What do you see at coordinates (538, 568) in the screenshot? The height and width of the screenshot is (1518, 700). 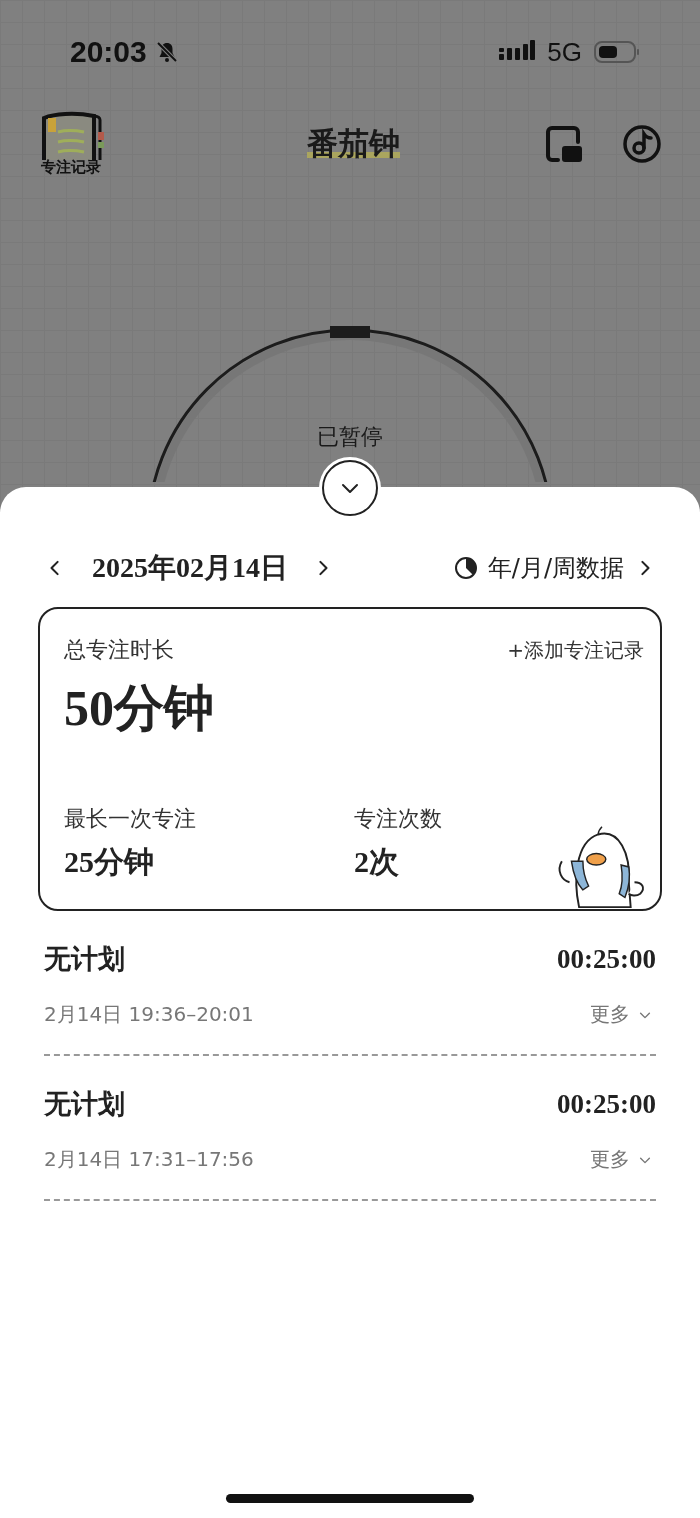 I see `stats-link: 年/月/周数据` at bounding box center [538, 568].